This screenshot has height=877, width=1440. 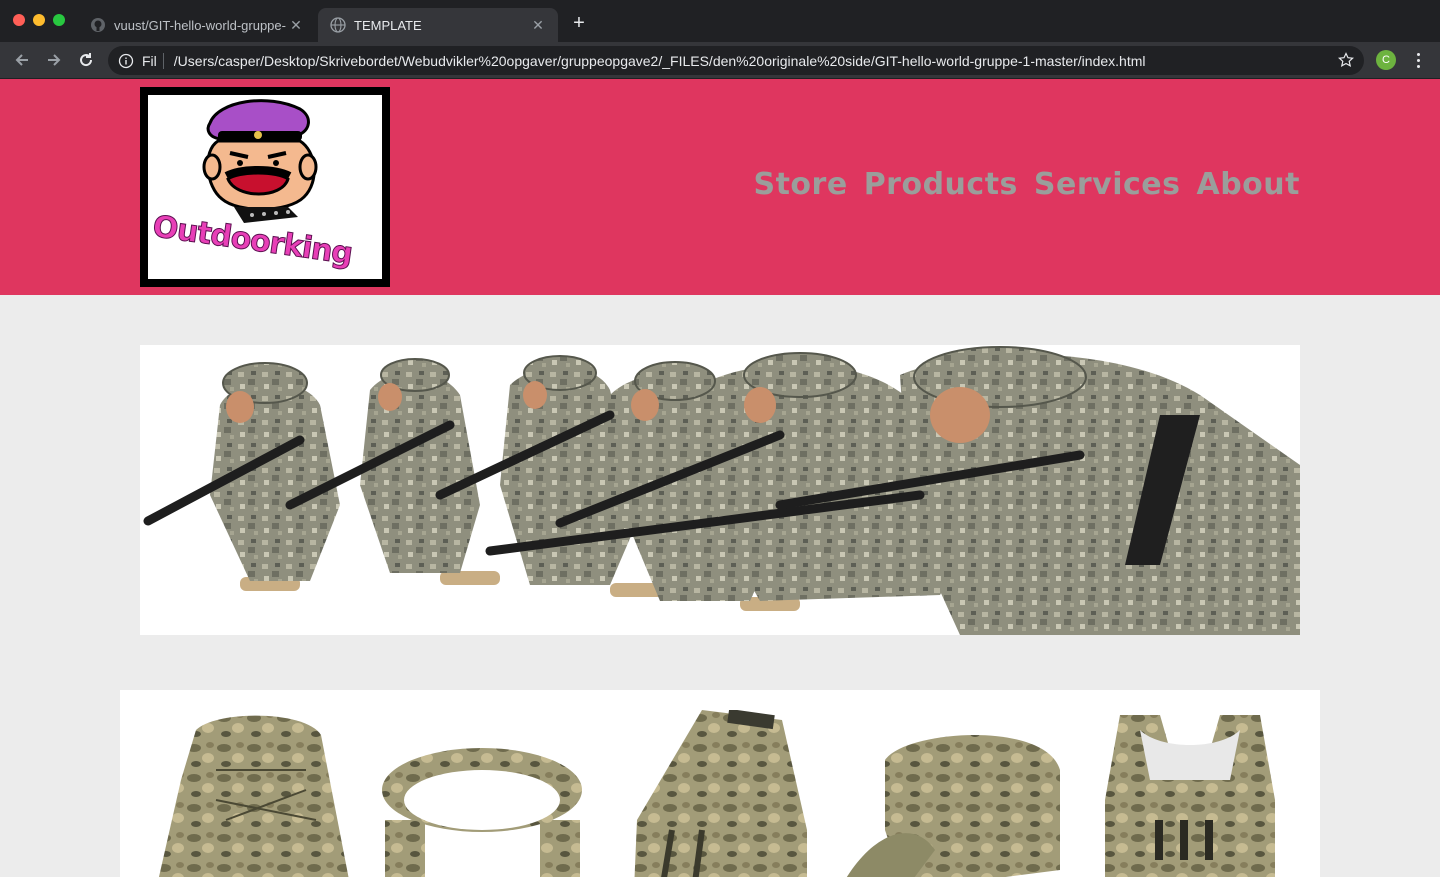 I want to click on globe-icon, so click(x=338, y=25).